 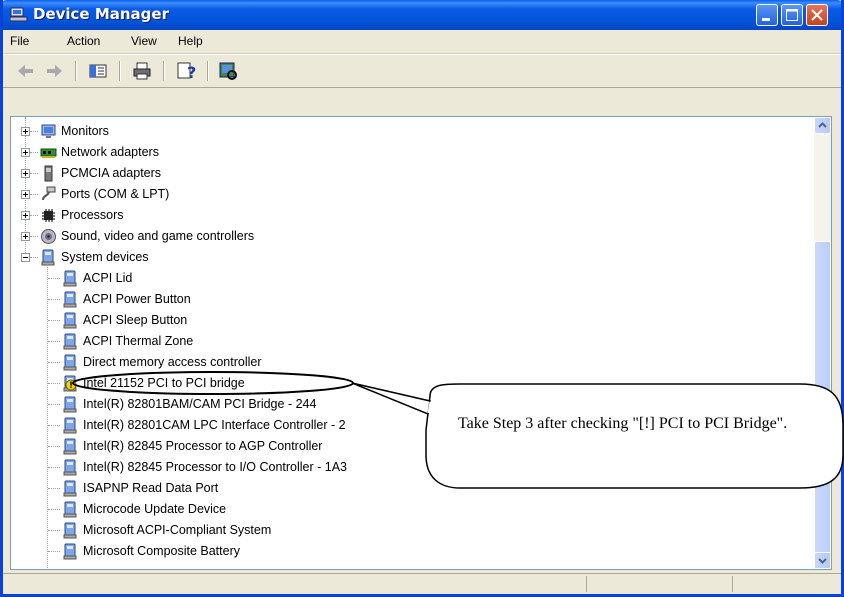 I want to click on callout-pointer, so click(x=391, y=399).